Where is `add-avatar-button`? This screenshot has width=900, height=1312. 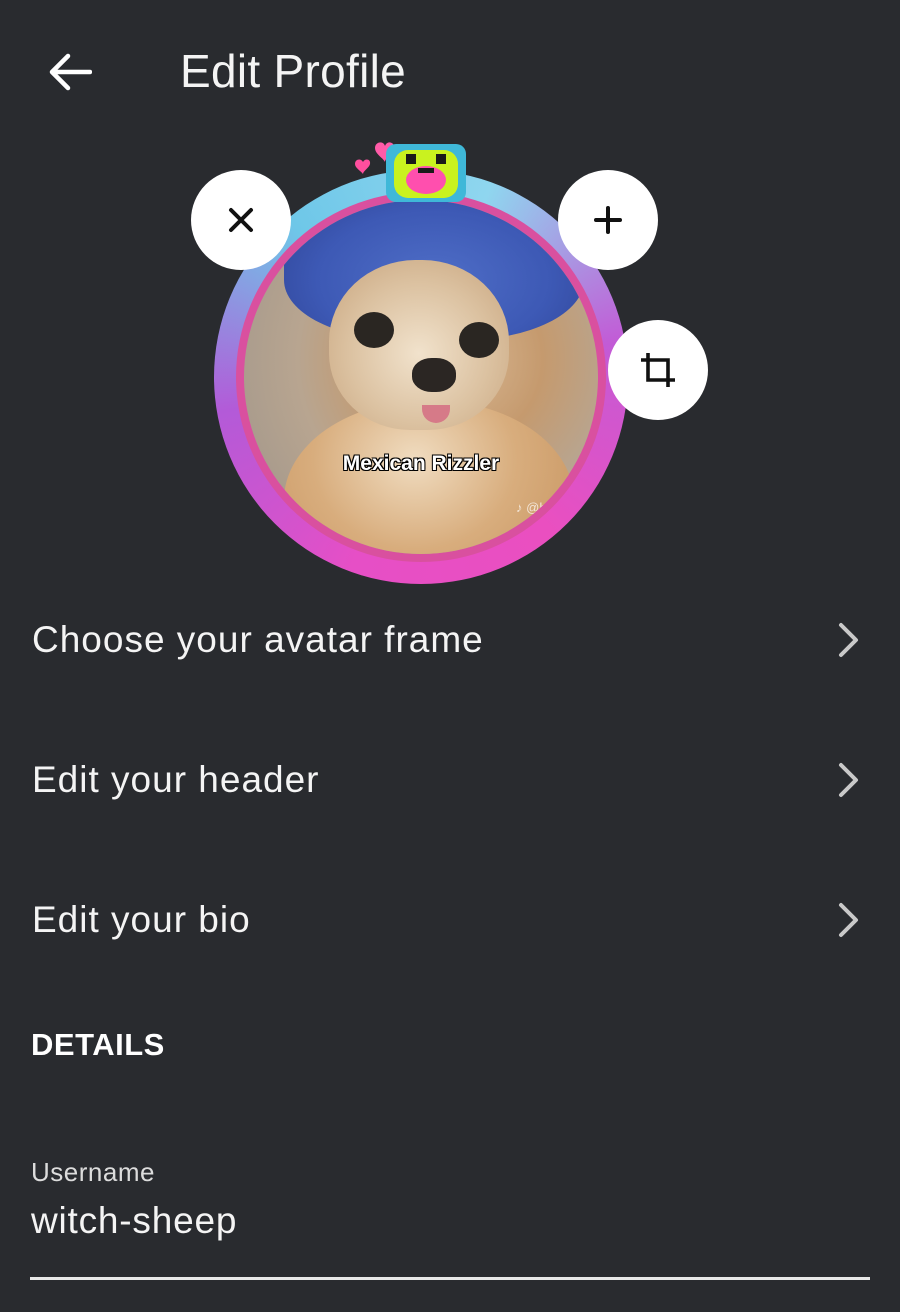
add-avatar-button is located at coordinates (608, 220).